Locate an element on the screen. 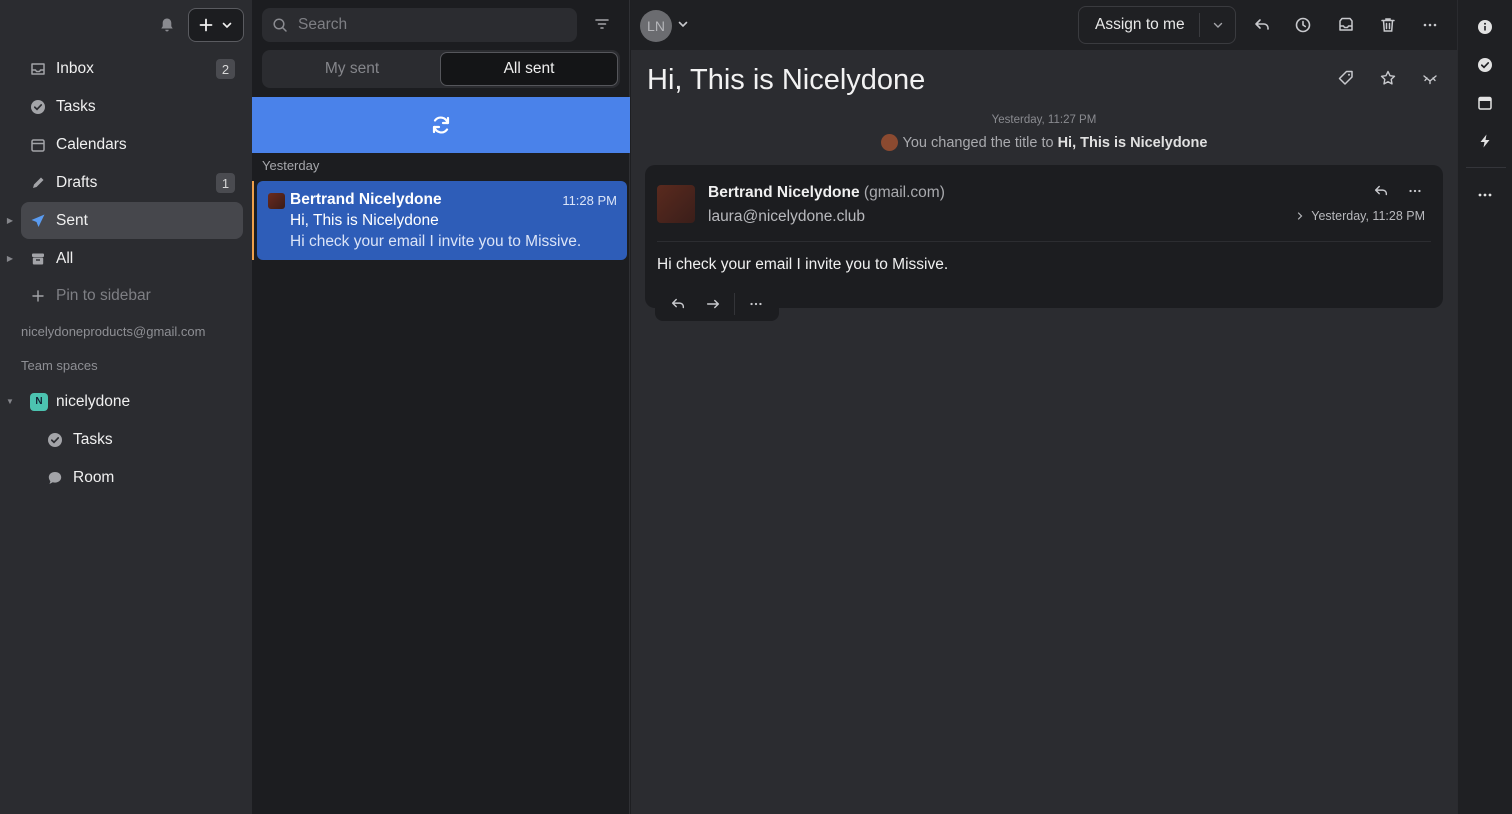  sent-filter-tabs: My sent All sent is located at coordinates (441, 69).